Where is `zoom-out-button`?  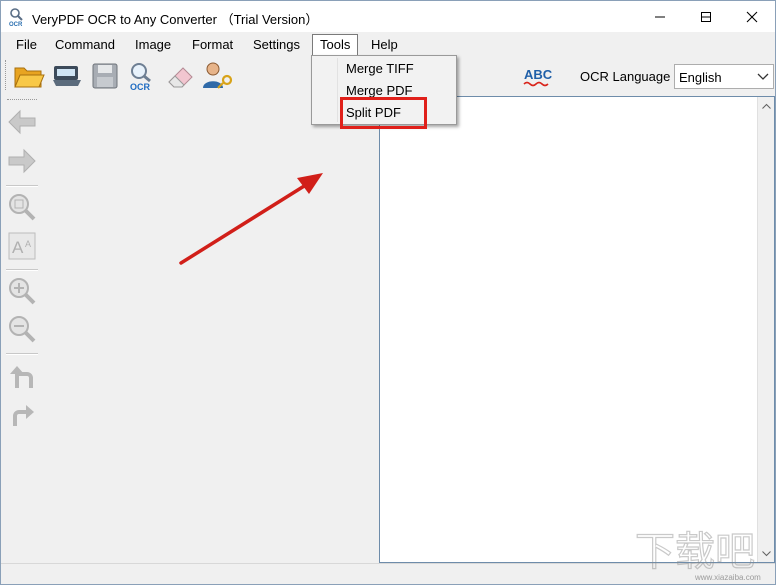
zoom-out-button is located at coordinates (22, 329).